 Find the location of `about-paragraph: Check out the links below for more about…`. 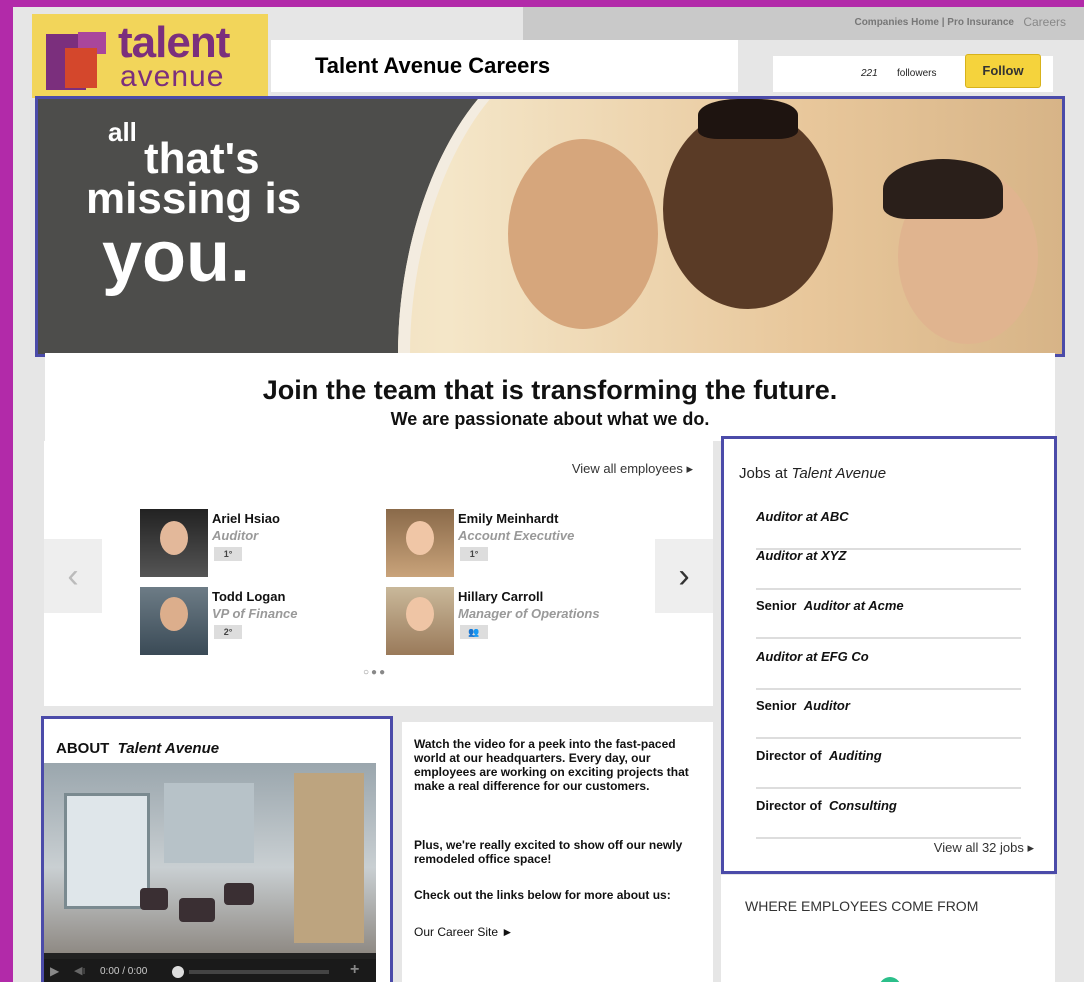

about-paragraph: Check out the links below for more about… is located at coordinates (542, 895).